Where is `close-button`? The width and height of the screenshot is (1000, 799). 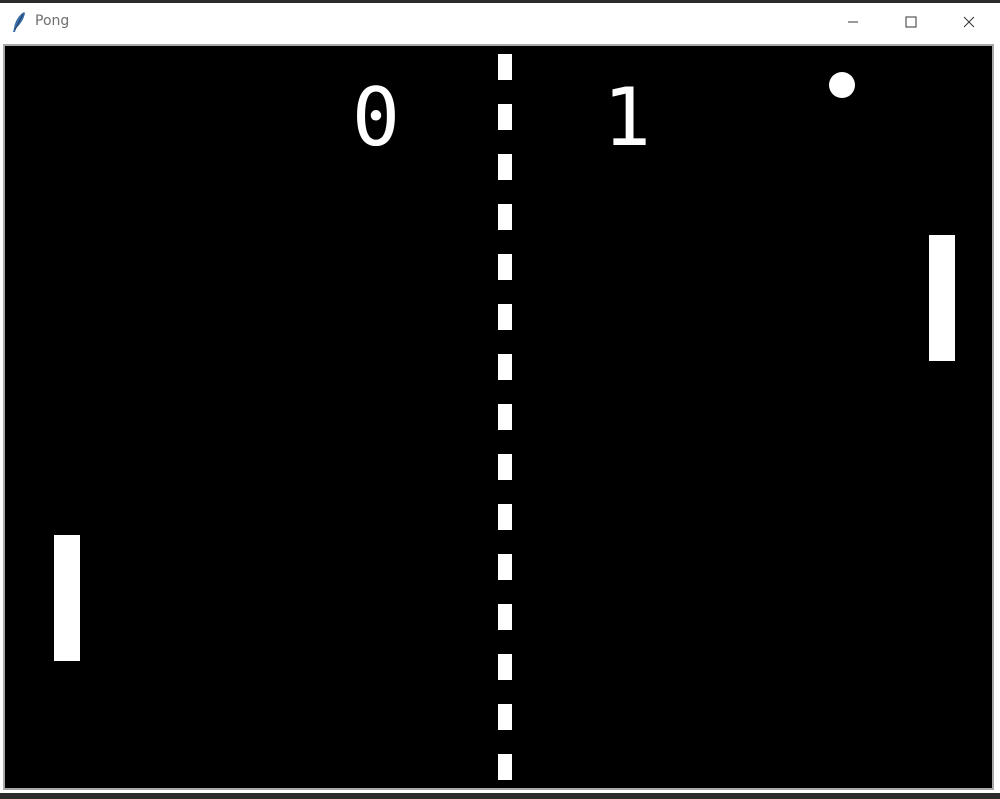 close-button is located at coordinates (969, 22).